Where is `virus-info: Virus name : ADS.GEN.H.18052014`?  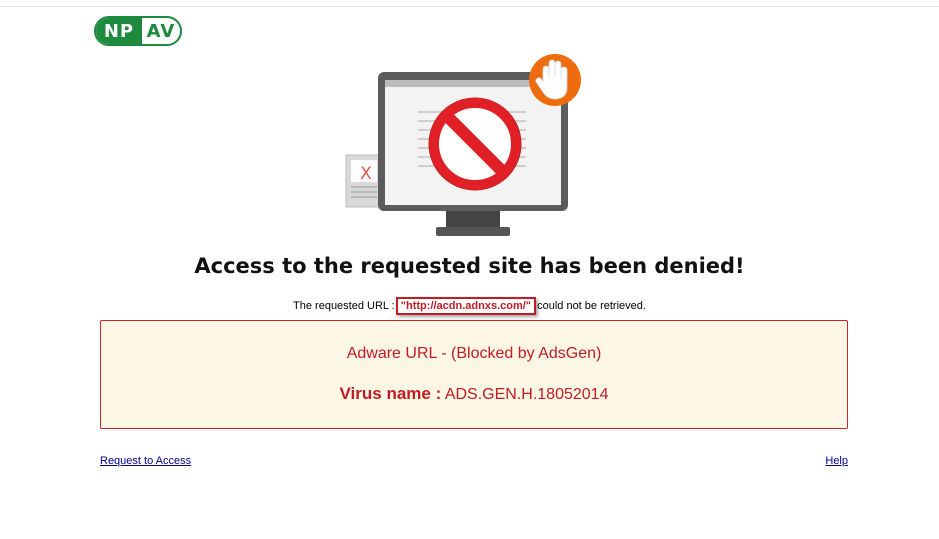
virus-info: Virus name : ADS.GEN.H.18052014 is located at coordinates (474, 394).